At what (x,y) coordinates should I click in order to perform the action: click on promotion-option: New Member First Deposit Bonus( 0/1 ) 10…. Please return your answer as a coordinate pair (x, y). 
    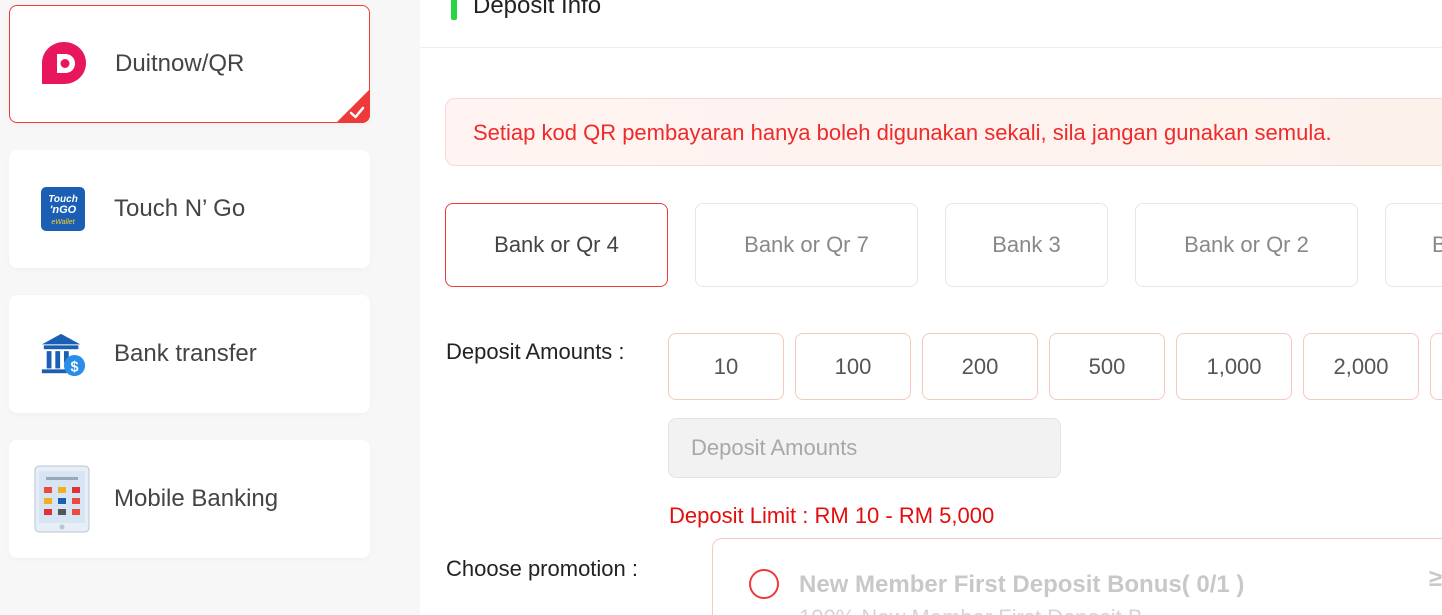
    Looking at the image, I should click on (1077, 576).